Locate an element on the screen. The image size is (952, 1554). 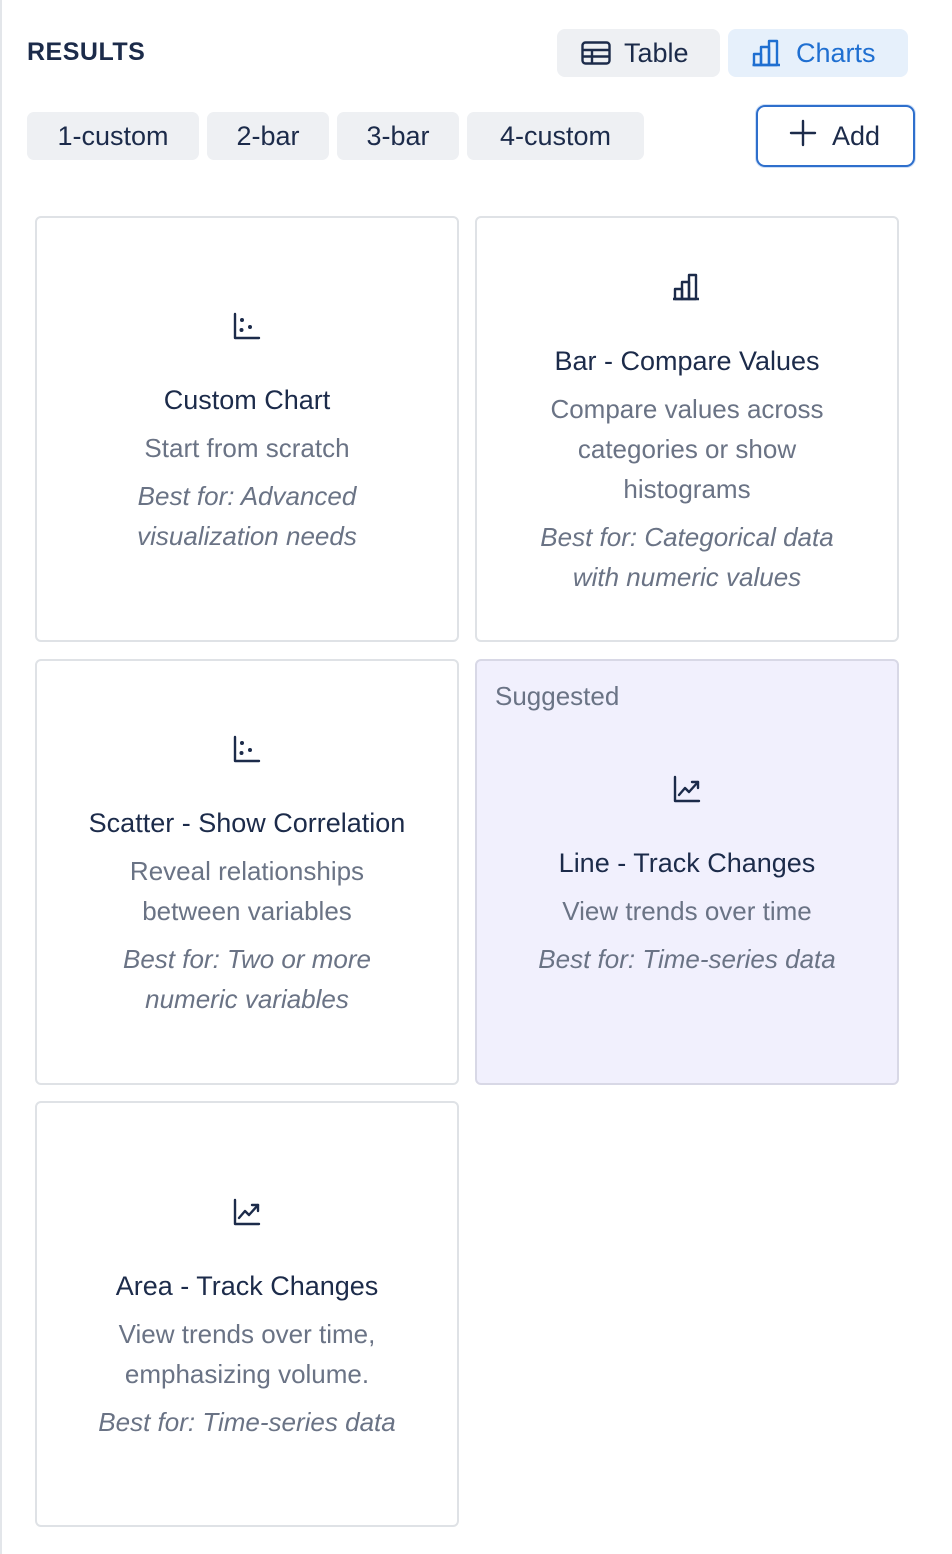
tab-2-bar: 2-bar is located at coordinates (268, 136).